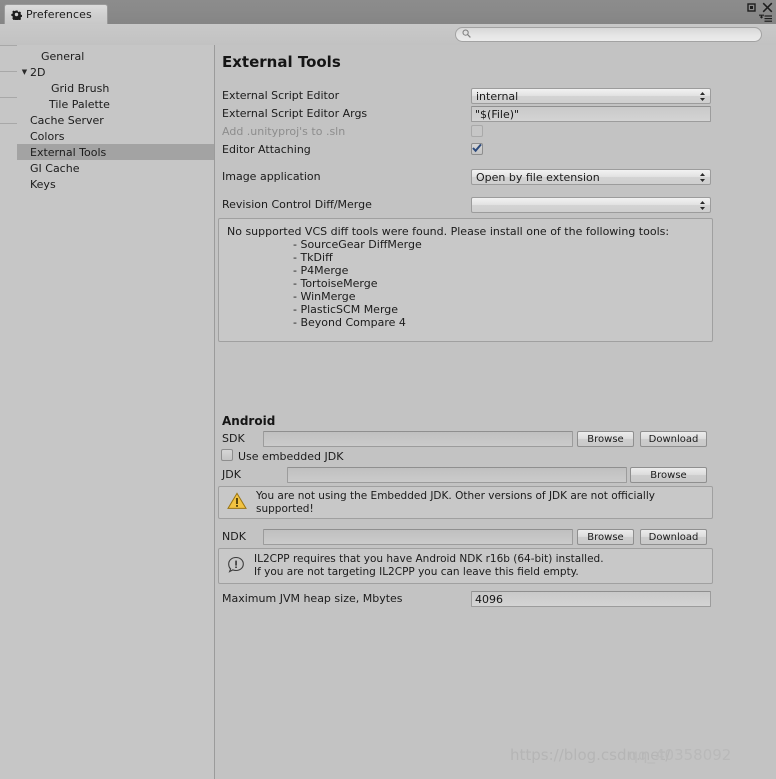 The image size is (776, 779). I want to click on search-input, so click(611, 34).